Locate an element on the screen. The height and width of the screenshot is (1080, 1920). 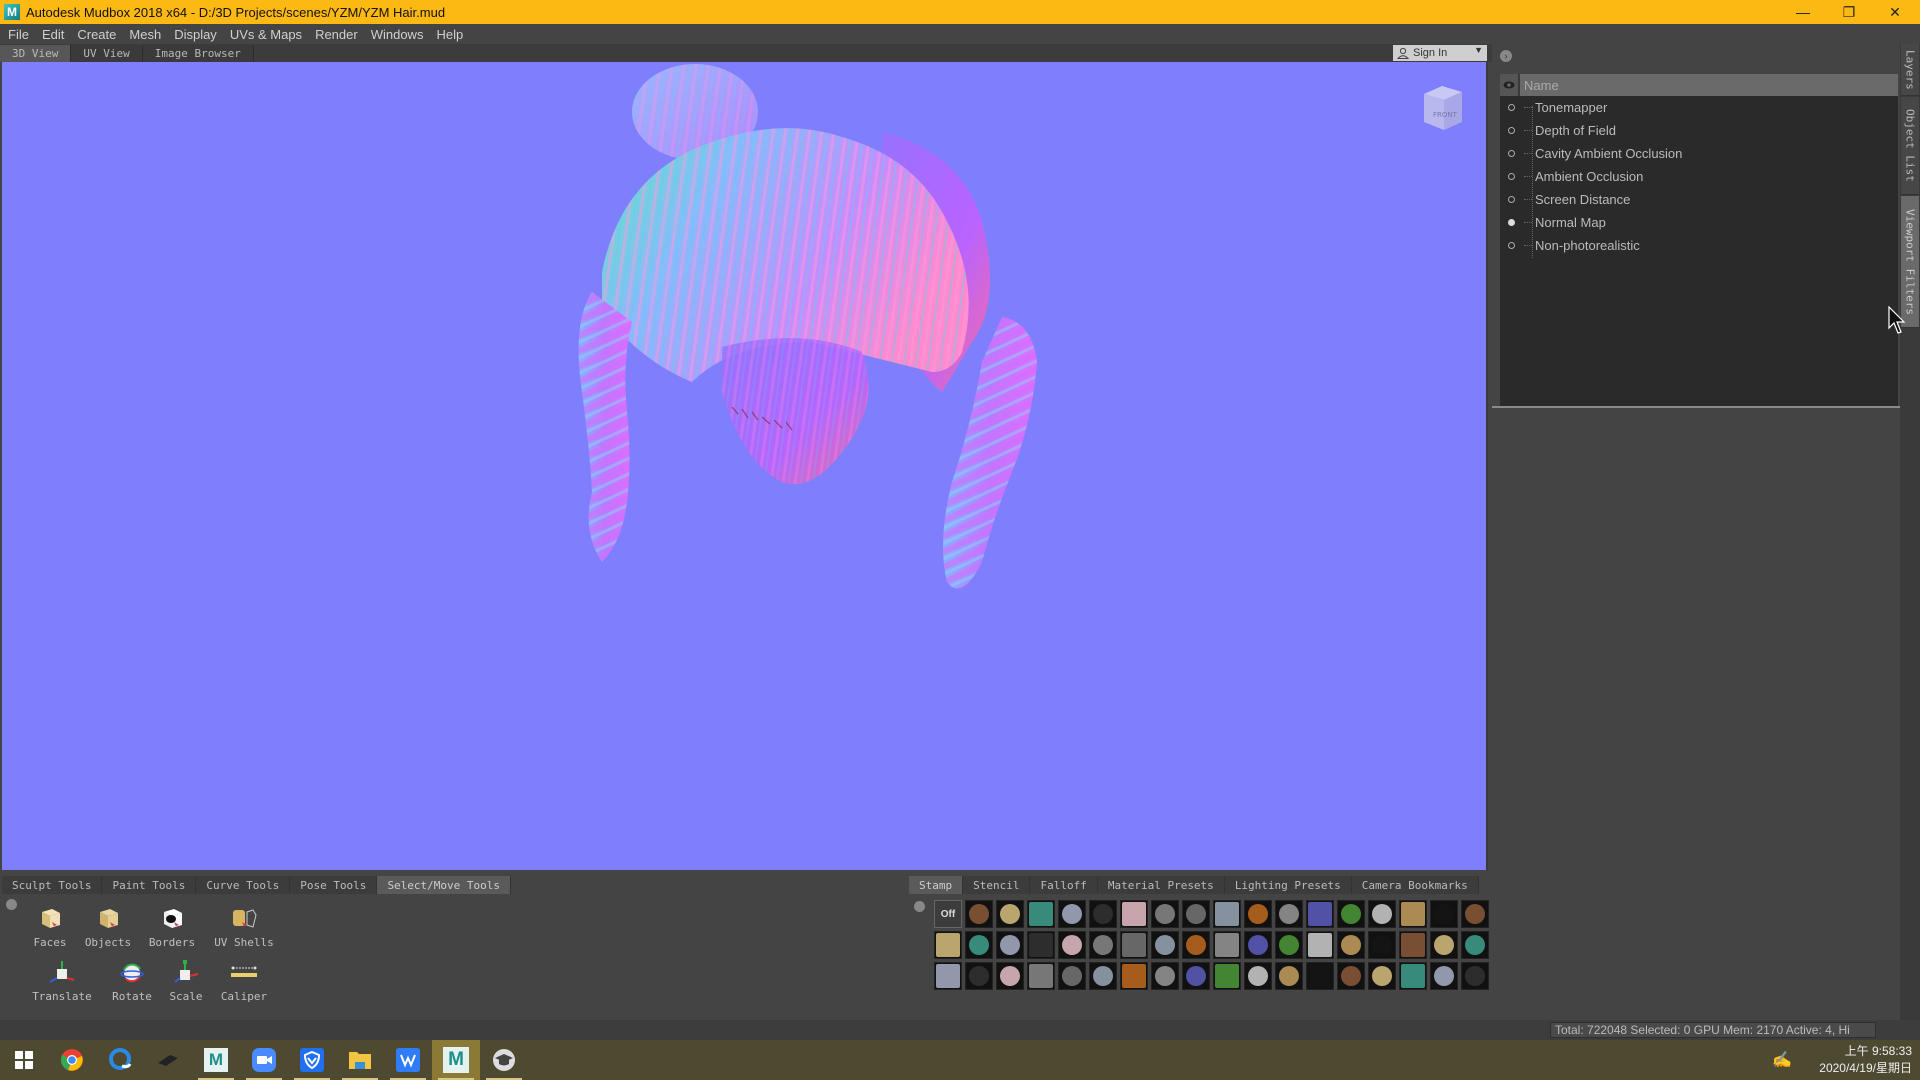
tab-3d-view: 3D View is located at coordinates (36, 53).